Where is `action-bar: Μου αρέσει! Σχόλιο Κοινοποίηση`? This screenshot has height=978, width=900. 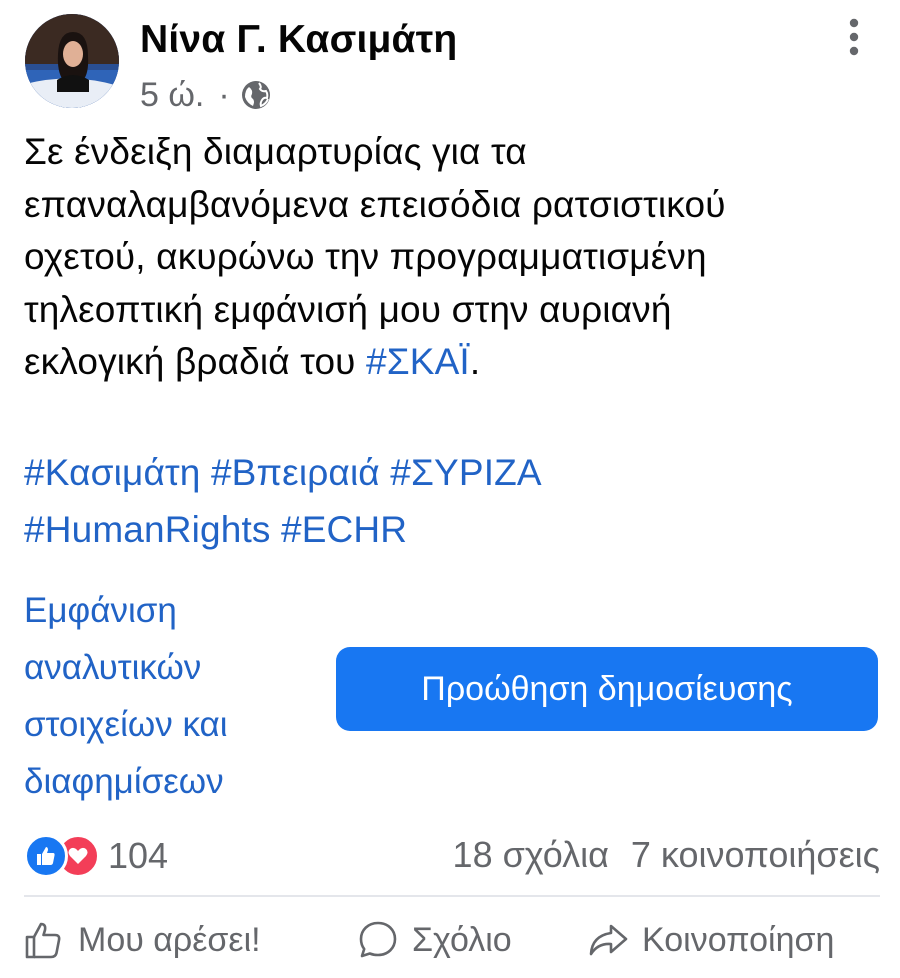
action-bar: Μου αρέσει! Σχόλιο Κοινοποίηση is located at coordinates (450, 941).